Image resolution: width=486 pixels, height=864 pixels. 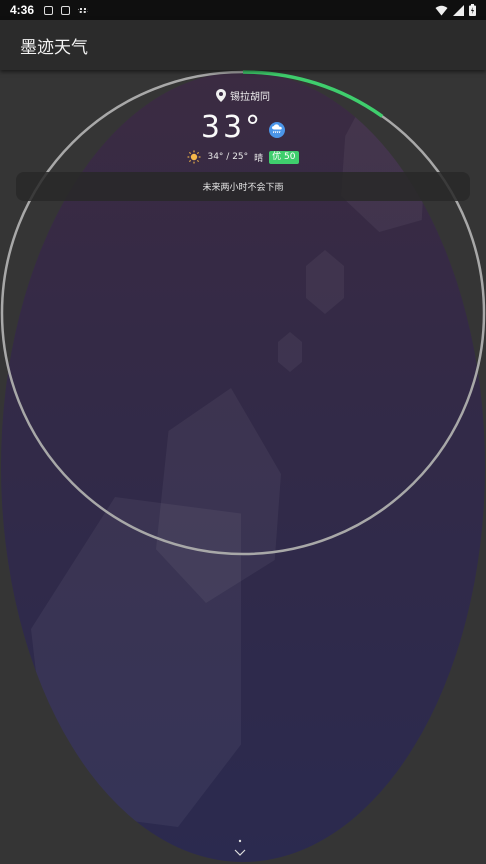 I want to click on location-row: 锡拉胡同, so click(x=243, y=95).